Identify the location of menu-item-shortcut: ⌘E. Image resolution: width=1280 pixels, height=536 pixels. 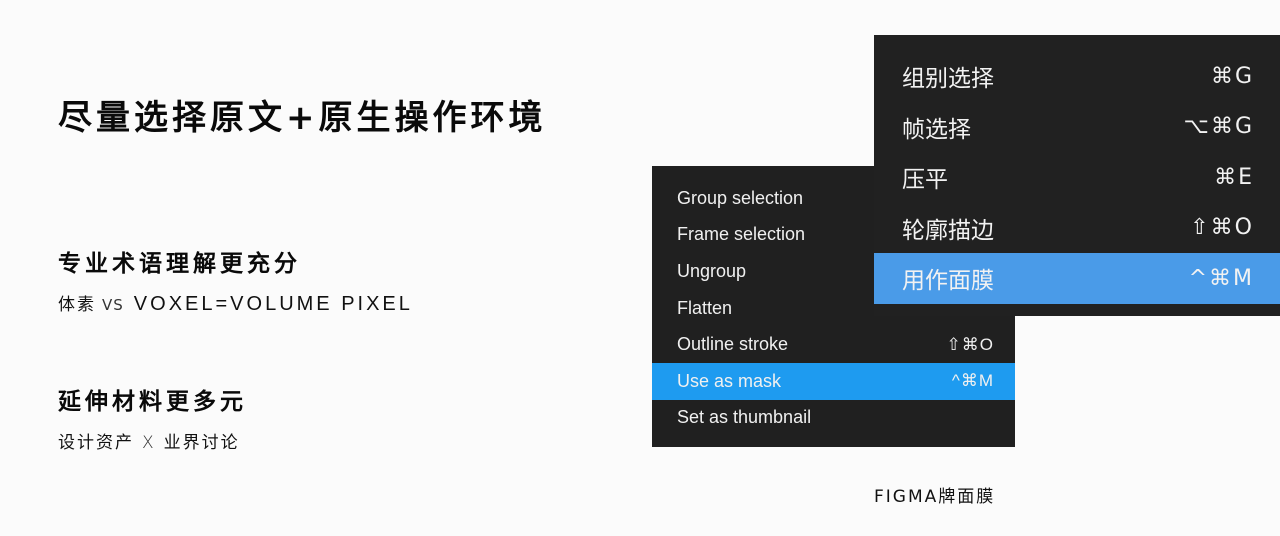
(1234, 177).